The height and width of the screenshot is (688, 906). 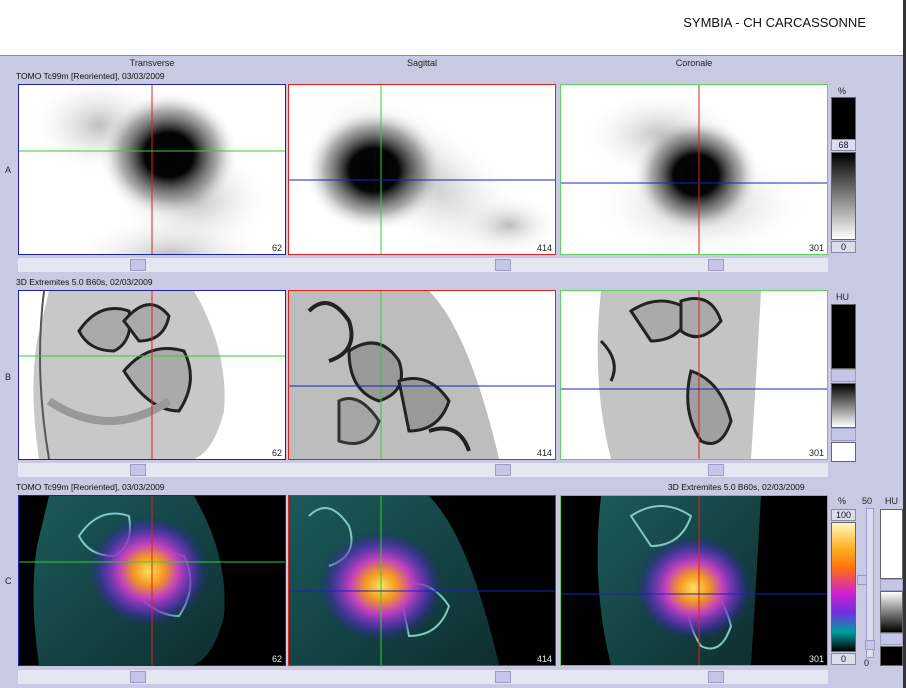 I want to click on colorbar-c-hu-top, so click(x=891, y=544).